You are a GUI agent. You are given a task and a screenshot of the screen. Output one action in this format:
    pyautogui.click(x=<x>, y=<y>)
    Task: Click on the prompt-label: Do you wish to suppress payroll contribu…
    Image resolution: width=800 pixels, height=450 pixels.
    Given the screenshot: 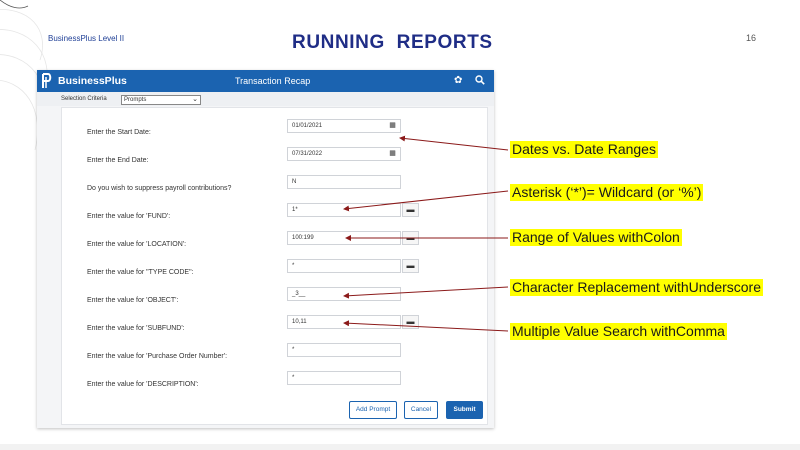 What is the action you would take?
    pyautogui.click(x=159, y=188)
    